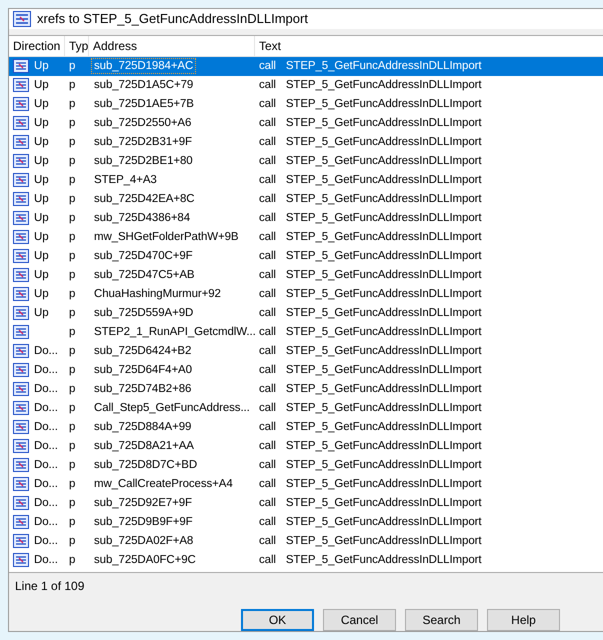 The width and height of the screenshot is (603, 640). What do you see at coordinates (145, 560) in the screenshot?
I see `address-text: sub_725DA0FC+9C` at bounding box center [145, 560].